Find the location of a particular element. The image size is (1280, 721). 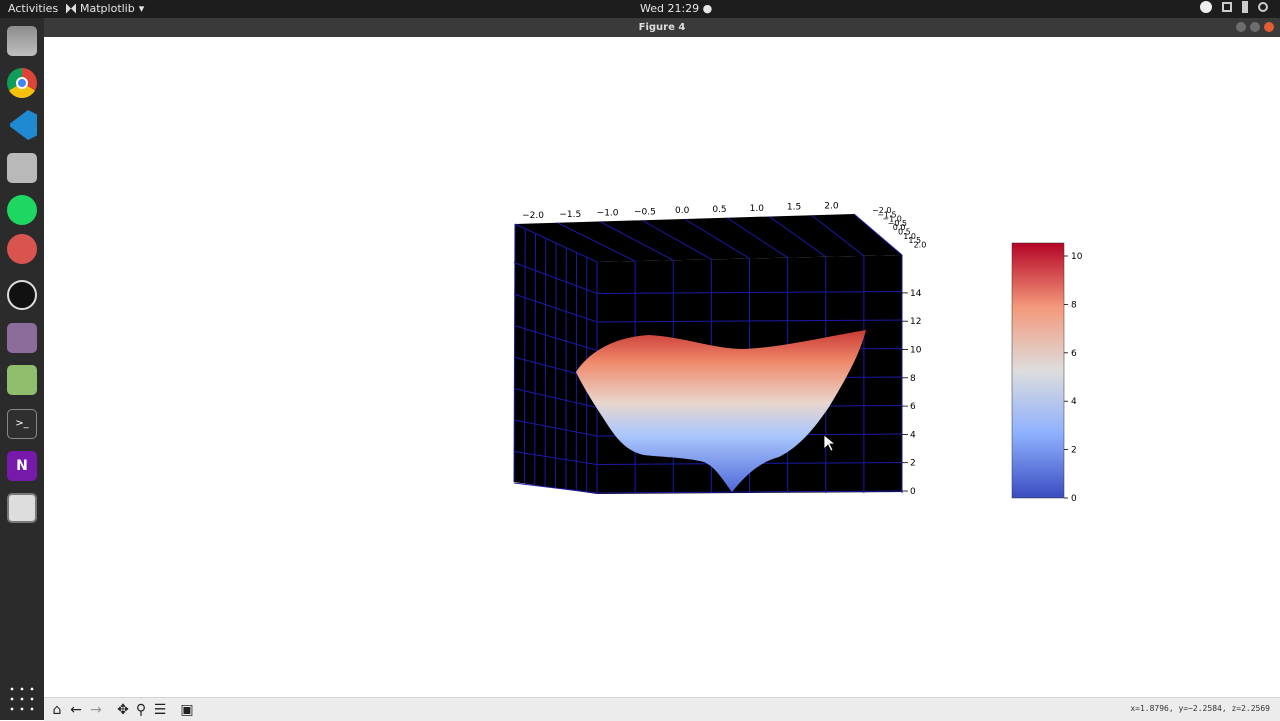

files-icon is located at coordinates (22, 41).